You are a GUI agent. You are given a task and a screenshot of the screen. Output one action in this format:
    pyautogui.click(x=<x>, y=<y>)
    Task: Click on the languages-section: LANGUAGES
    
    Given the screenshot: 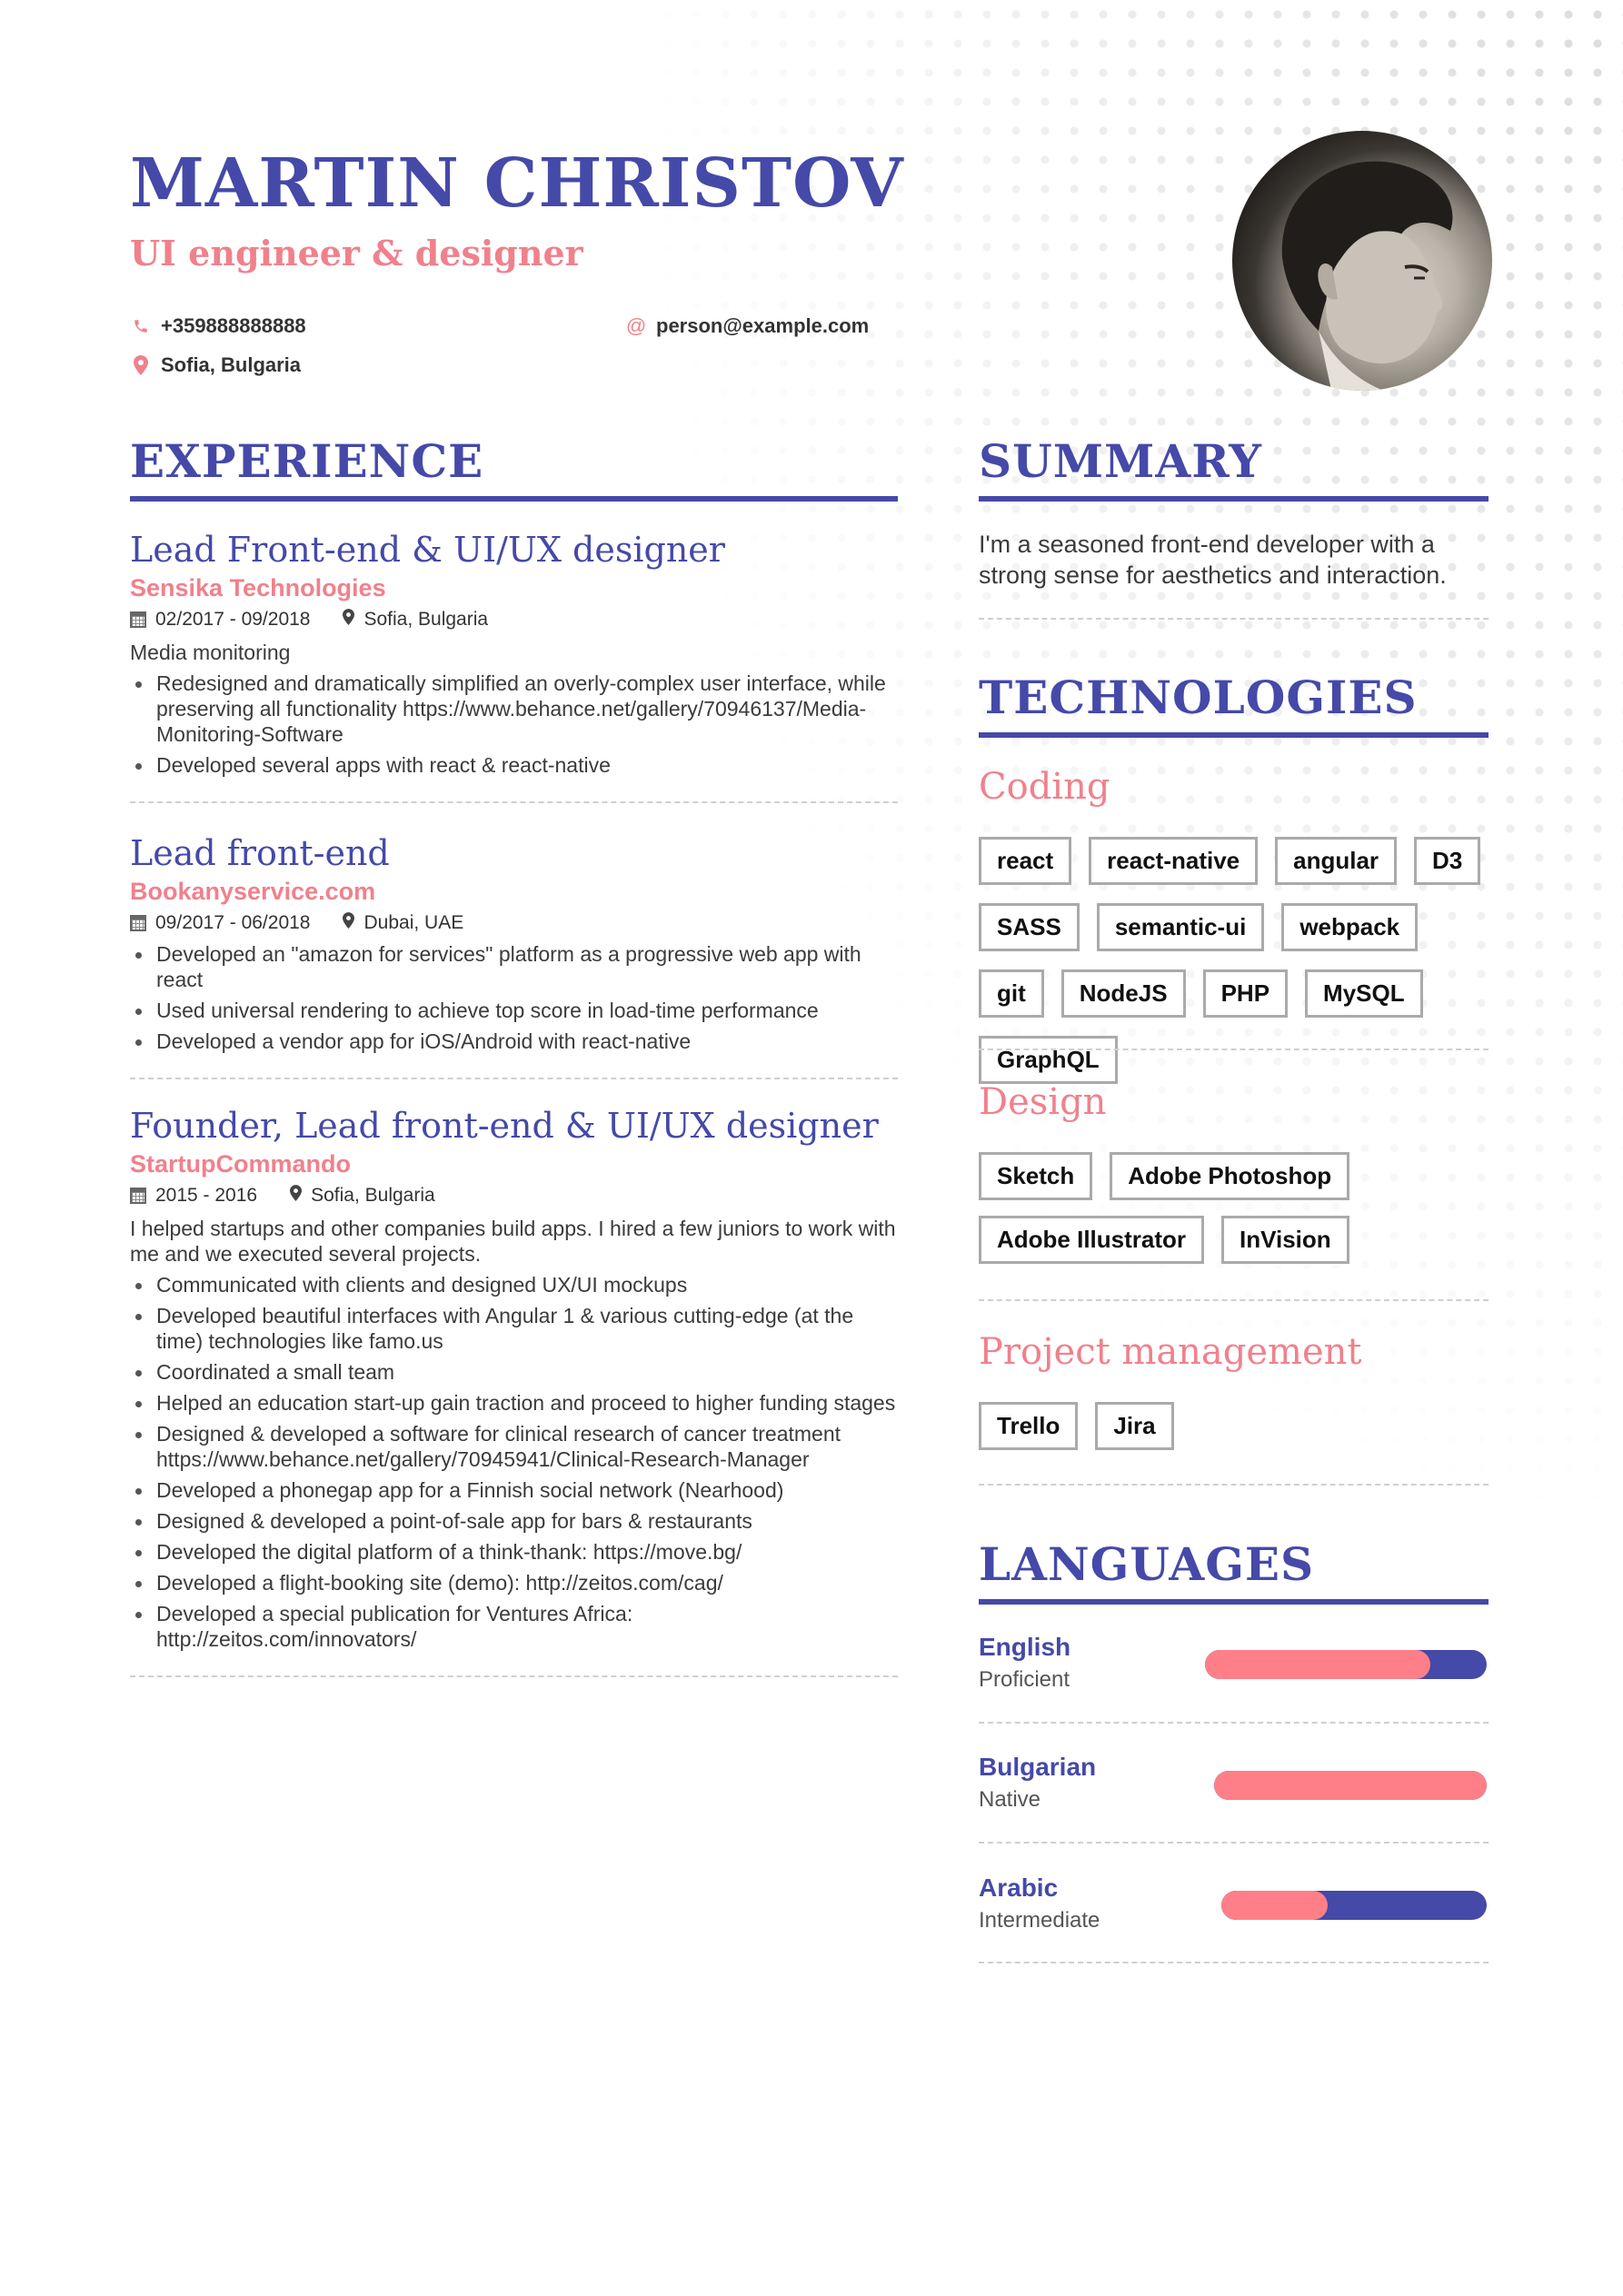 What is the action you would take?
    pyautogui.click(x=1234, y=1571)
    